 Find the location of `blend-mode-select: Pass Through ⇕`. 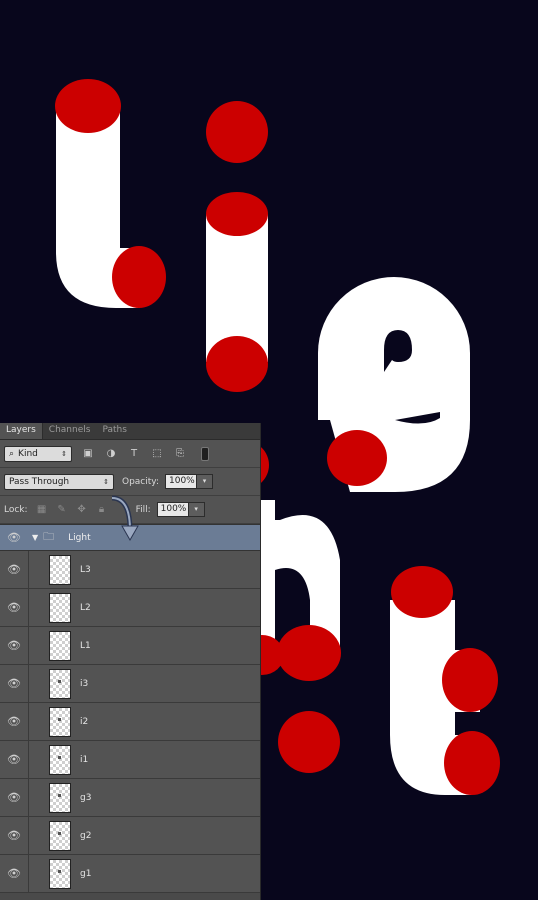

blend-mode-select: Pass Through ⇕ is located at coordinates (59, 481).